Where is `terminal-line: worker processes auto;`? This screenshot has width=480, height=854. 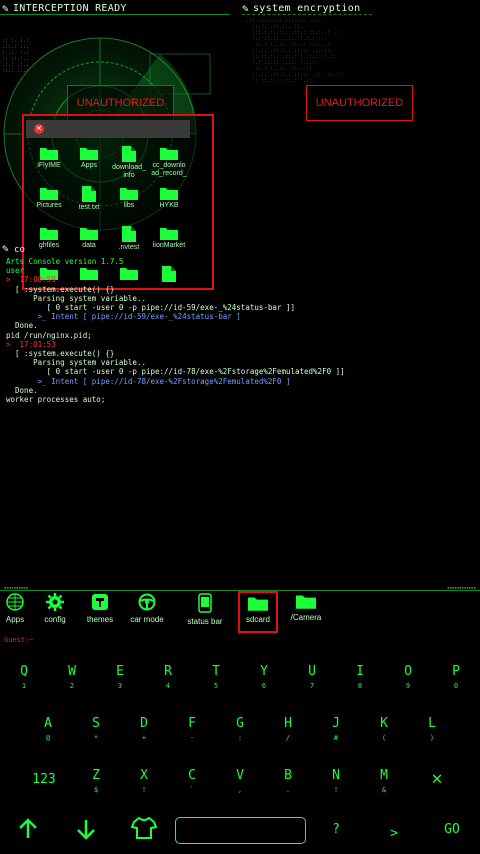 terminal-line: worker processes auto; is located at coordinates (56, 400).